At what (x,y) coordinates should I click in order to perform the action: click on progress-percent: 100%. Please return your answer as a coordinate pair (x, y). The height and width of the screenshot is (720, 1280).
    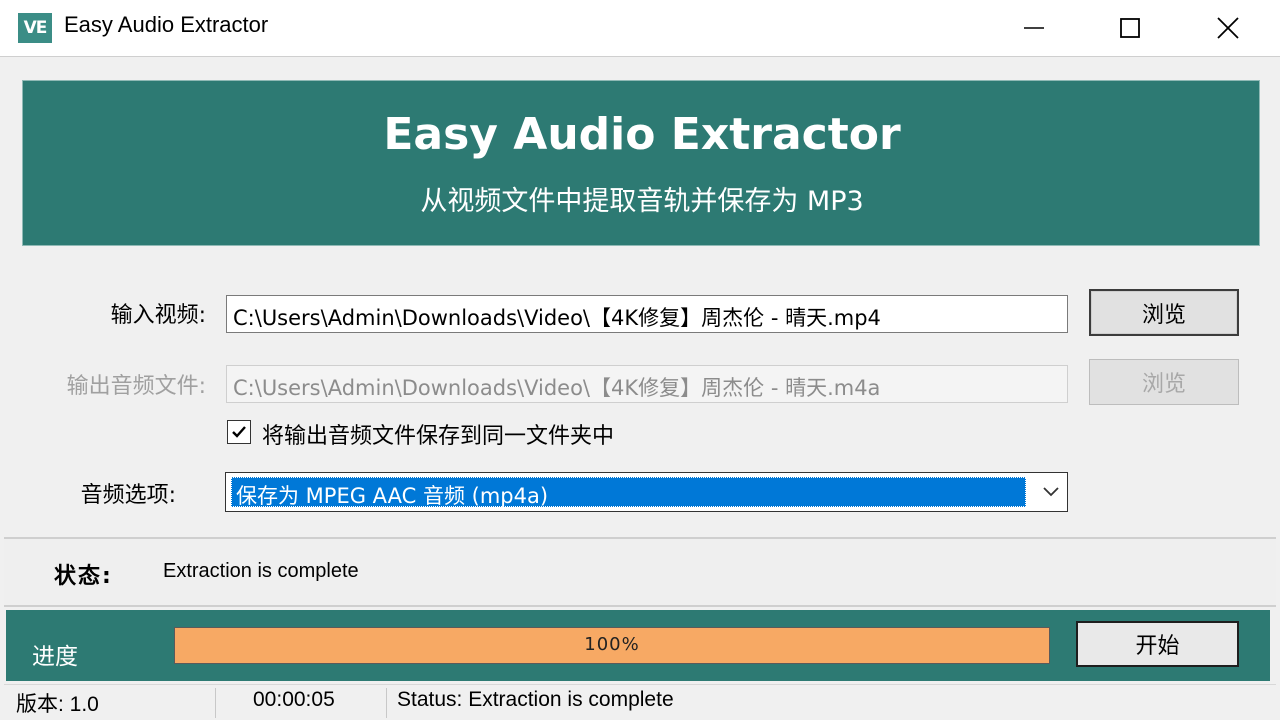
    Looking at the image, I should click on (612, 644).